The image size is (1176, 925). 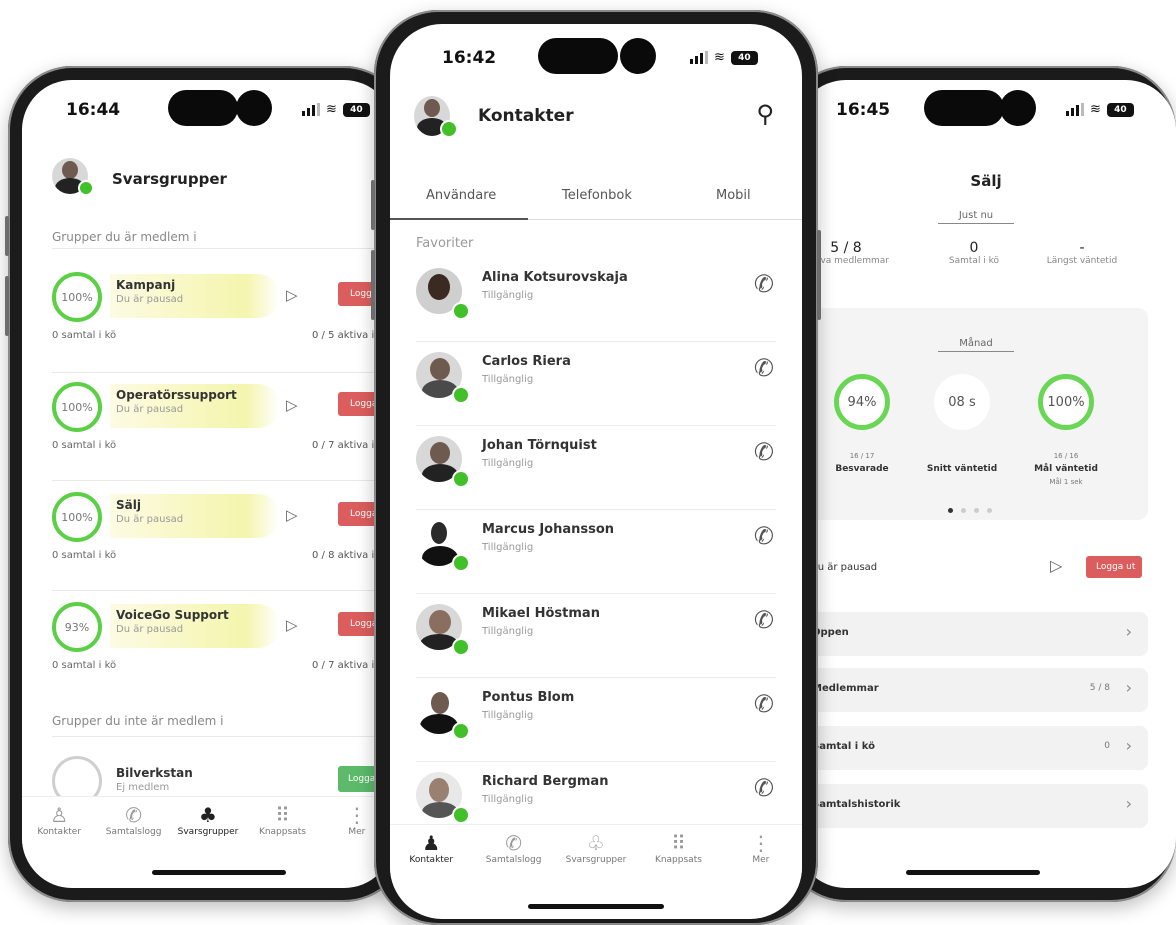 What do you see at coordinates (469, 58) in the screenshot?
I see `status-time: 16:42` at bounding box center [469, 58].